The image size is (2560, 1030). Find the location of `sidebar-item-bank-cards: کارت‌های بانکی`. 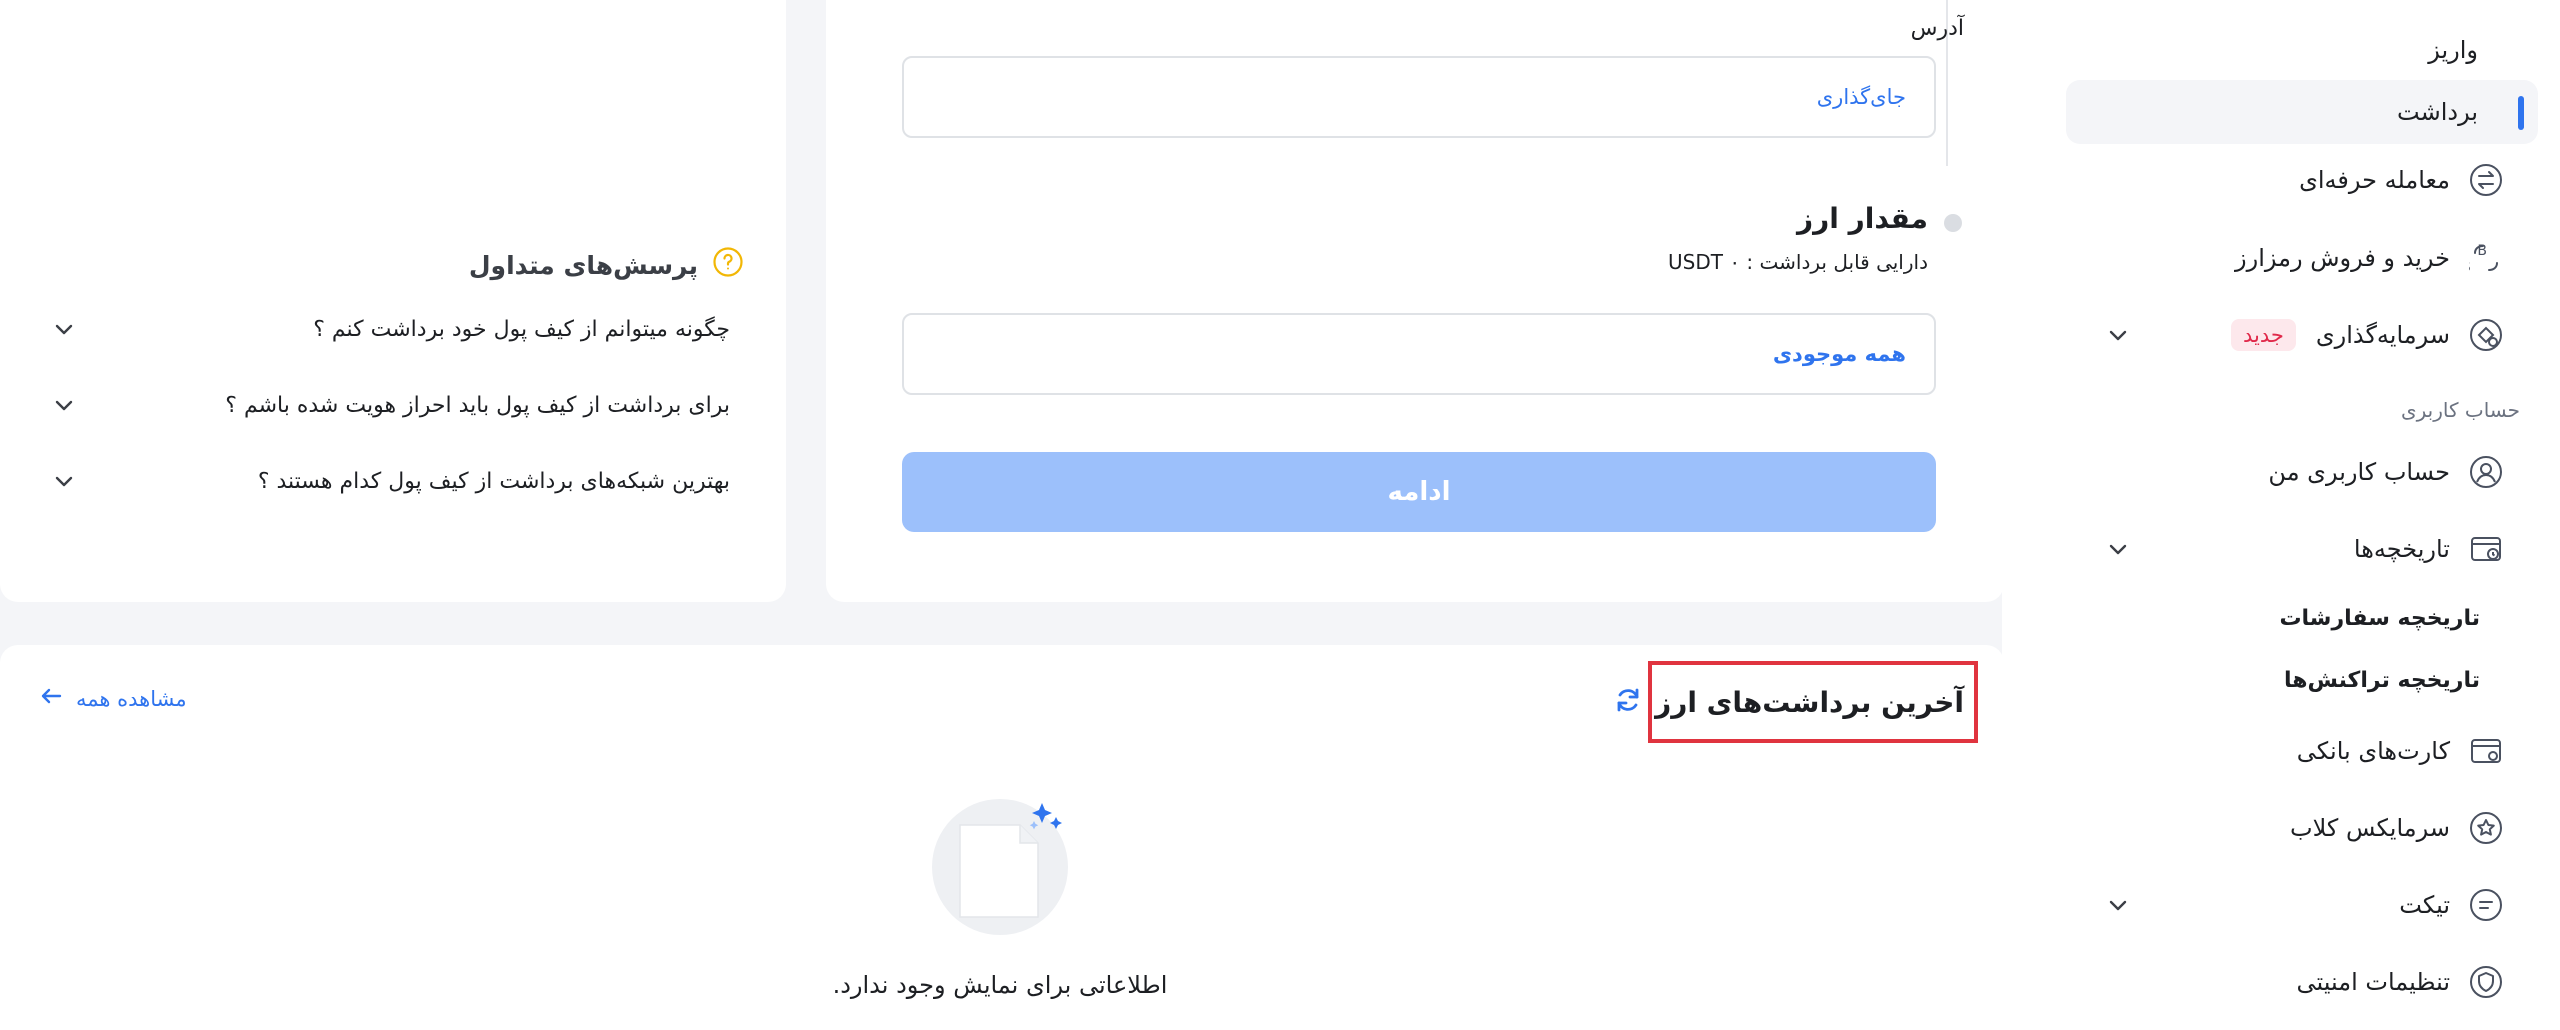

sidebar-item-bank-cards: کارت‌های بانکی is located at coordinates (2302, 751).